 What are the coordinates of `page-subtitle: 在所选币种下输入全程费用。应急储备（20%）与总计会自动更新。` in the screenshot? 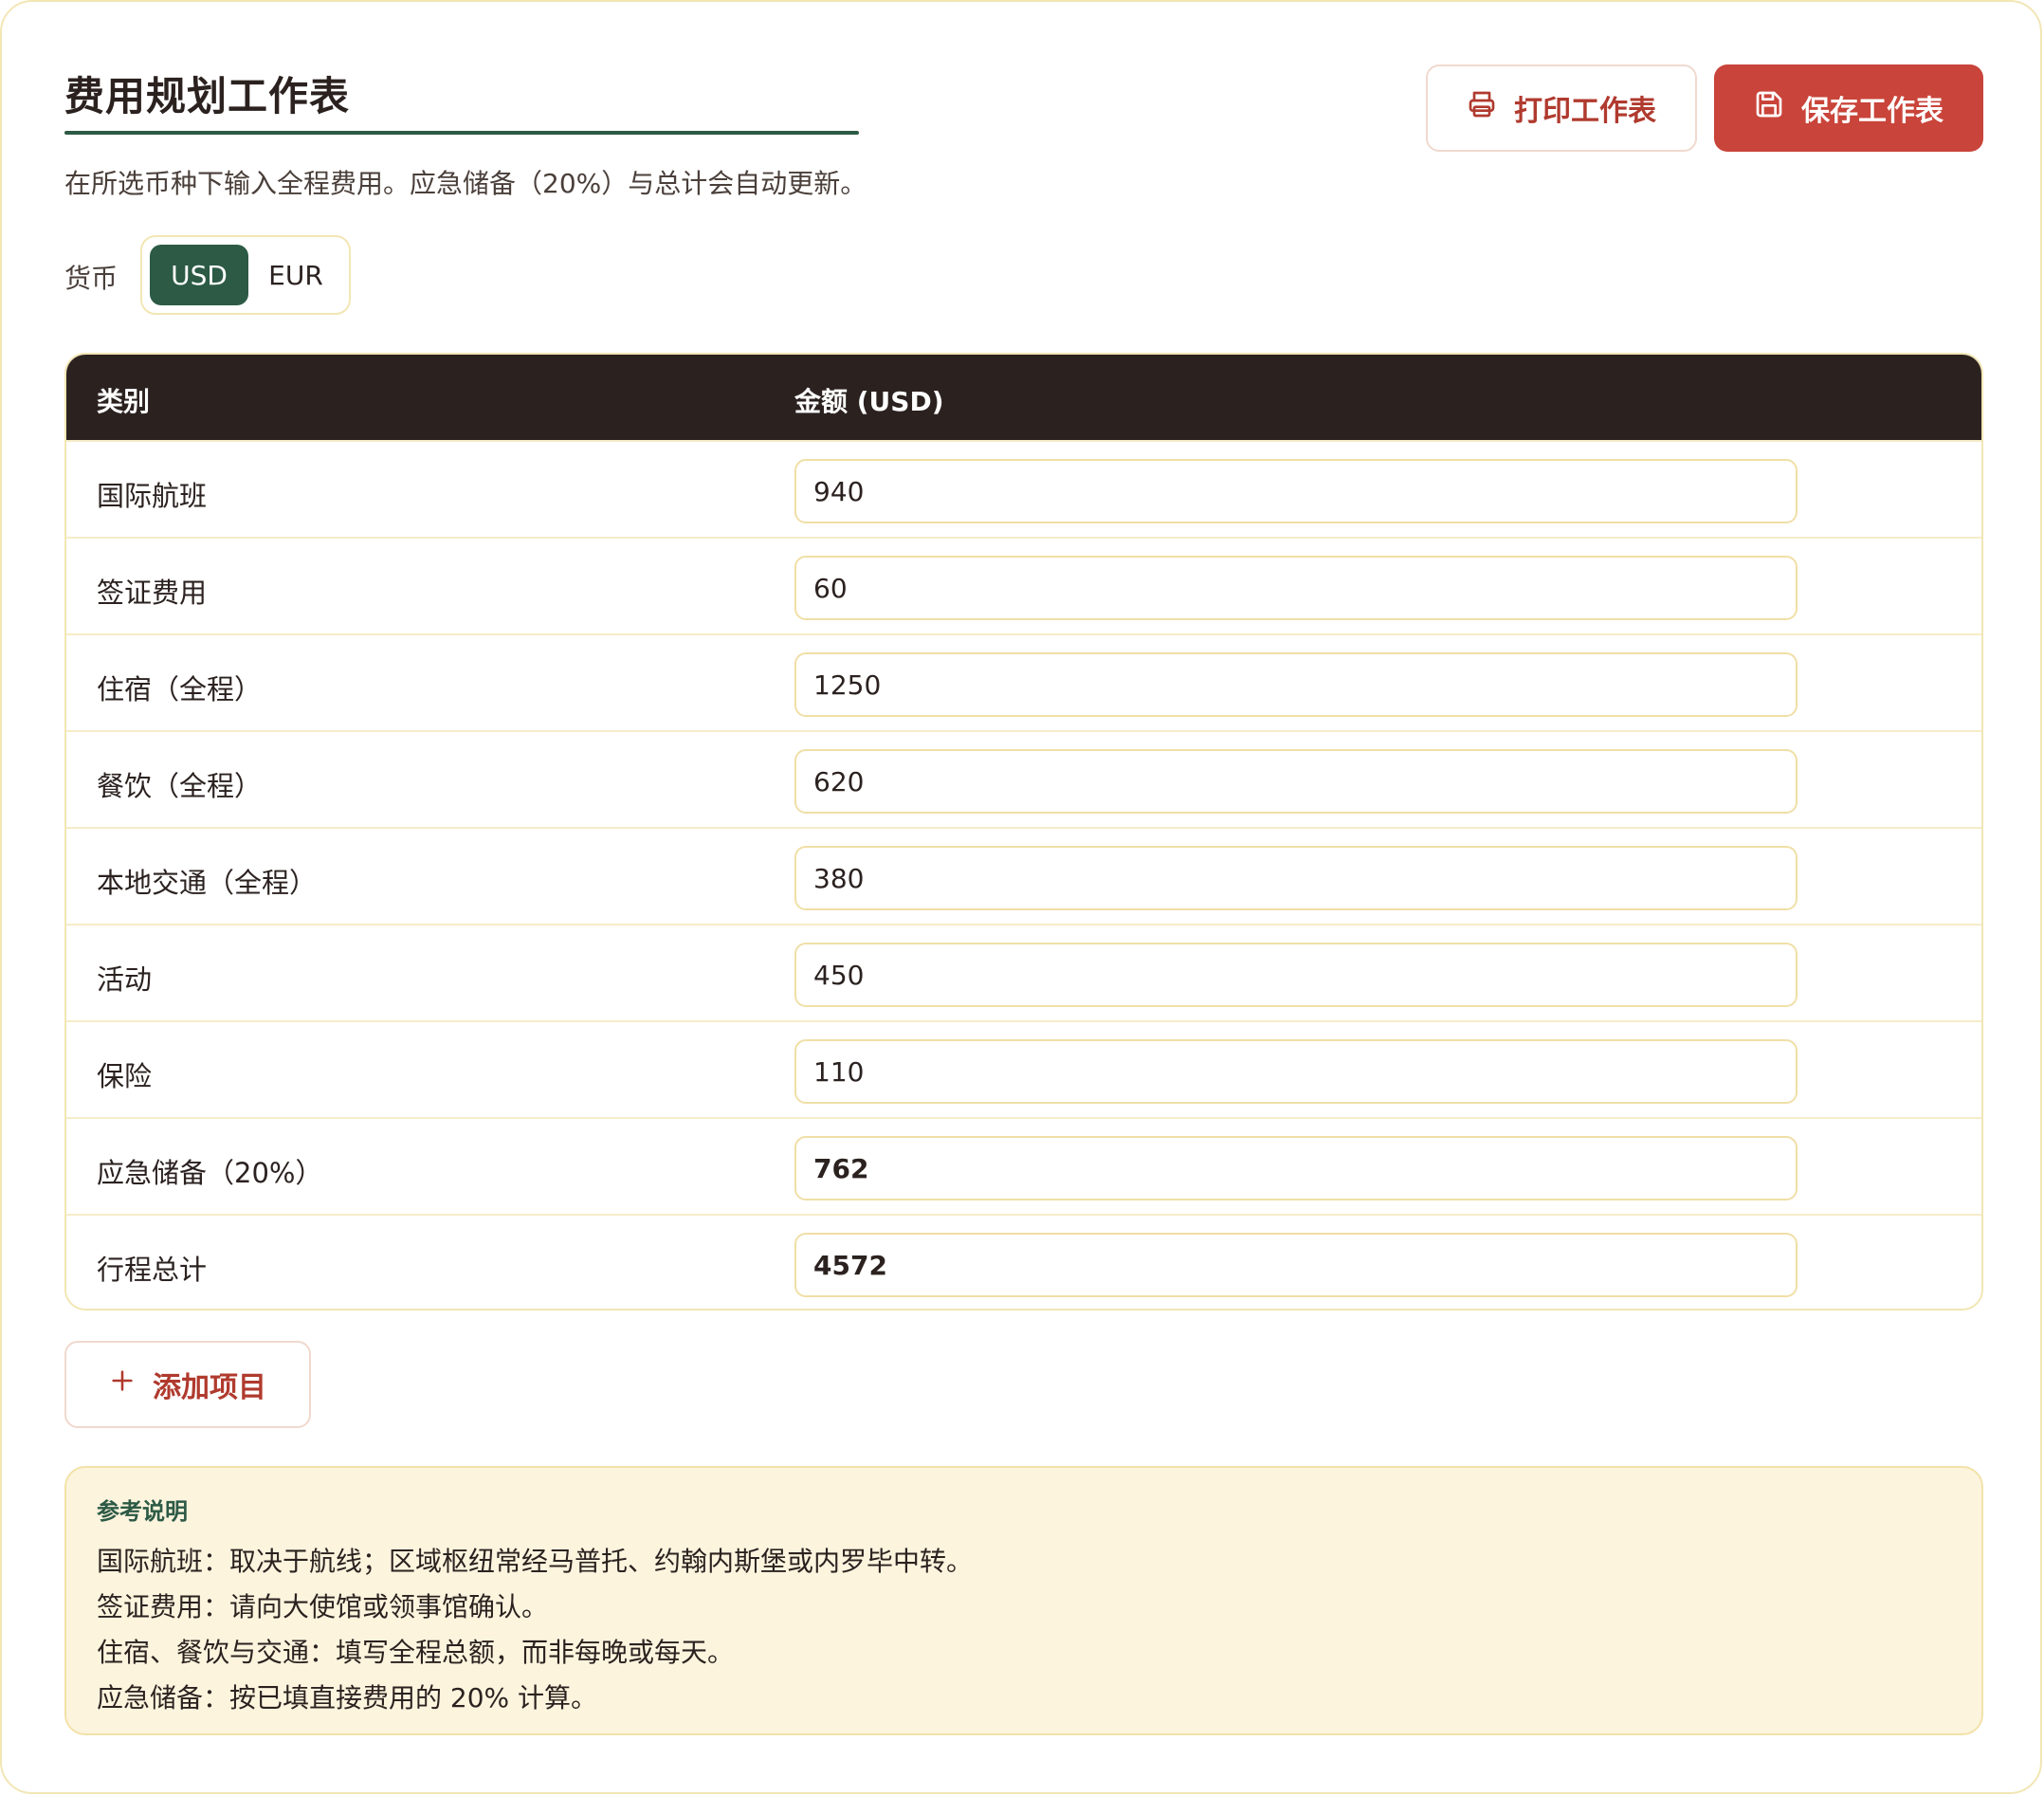 It's located at (465, 183).